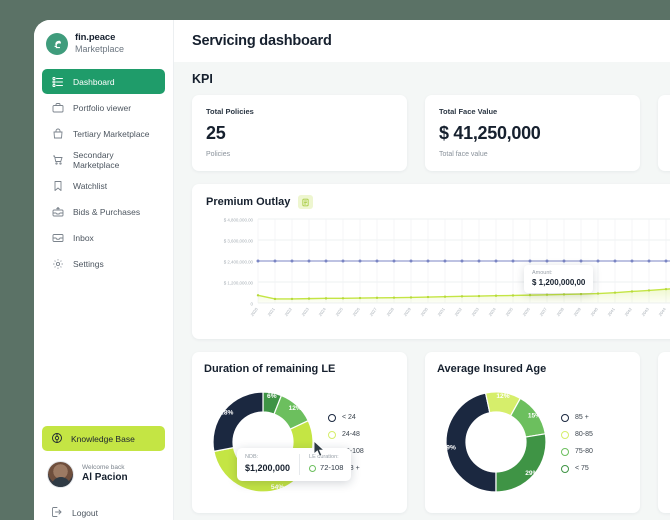 This screenshot has width=670, height=520. Describe the element at coordinates (390, 311) in the screenshot. I see `svg-text: 2028` at that location.